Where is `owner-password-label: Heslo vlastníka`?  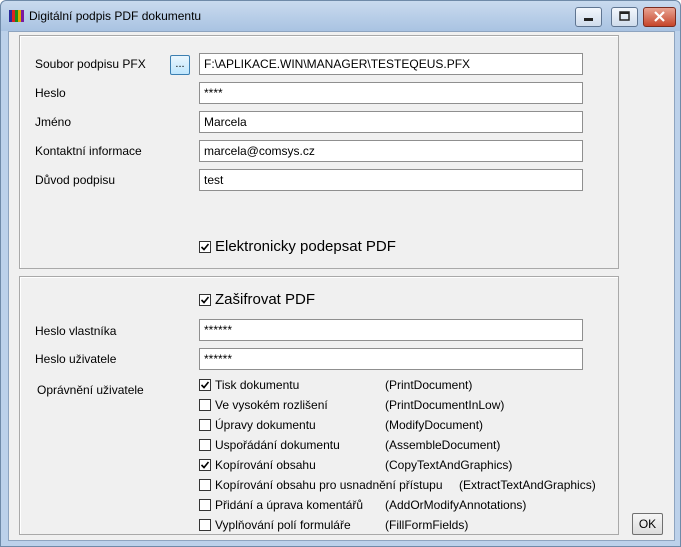
owner-password-label: Heslo vlastníka is located at coordinates (76, 331).